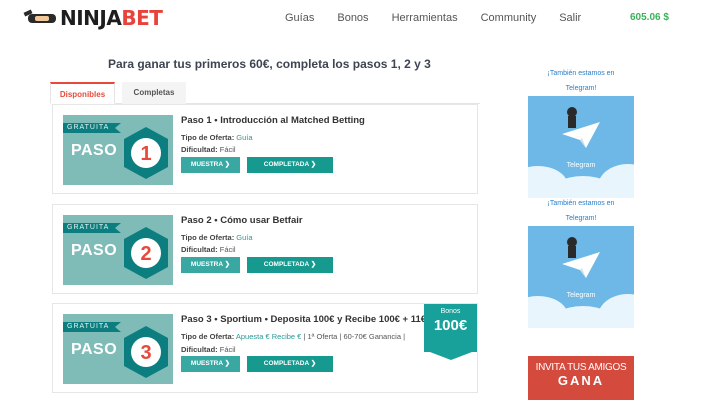 The height and width of the screenshot is (400, 720). What do you see at coordinates (353, 336) in the screenshot?
I see `offer-type-extra: | 1ª Oferta | 60-70€ Ganancia |` at bounding box center [353, 336].